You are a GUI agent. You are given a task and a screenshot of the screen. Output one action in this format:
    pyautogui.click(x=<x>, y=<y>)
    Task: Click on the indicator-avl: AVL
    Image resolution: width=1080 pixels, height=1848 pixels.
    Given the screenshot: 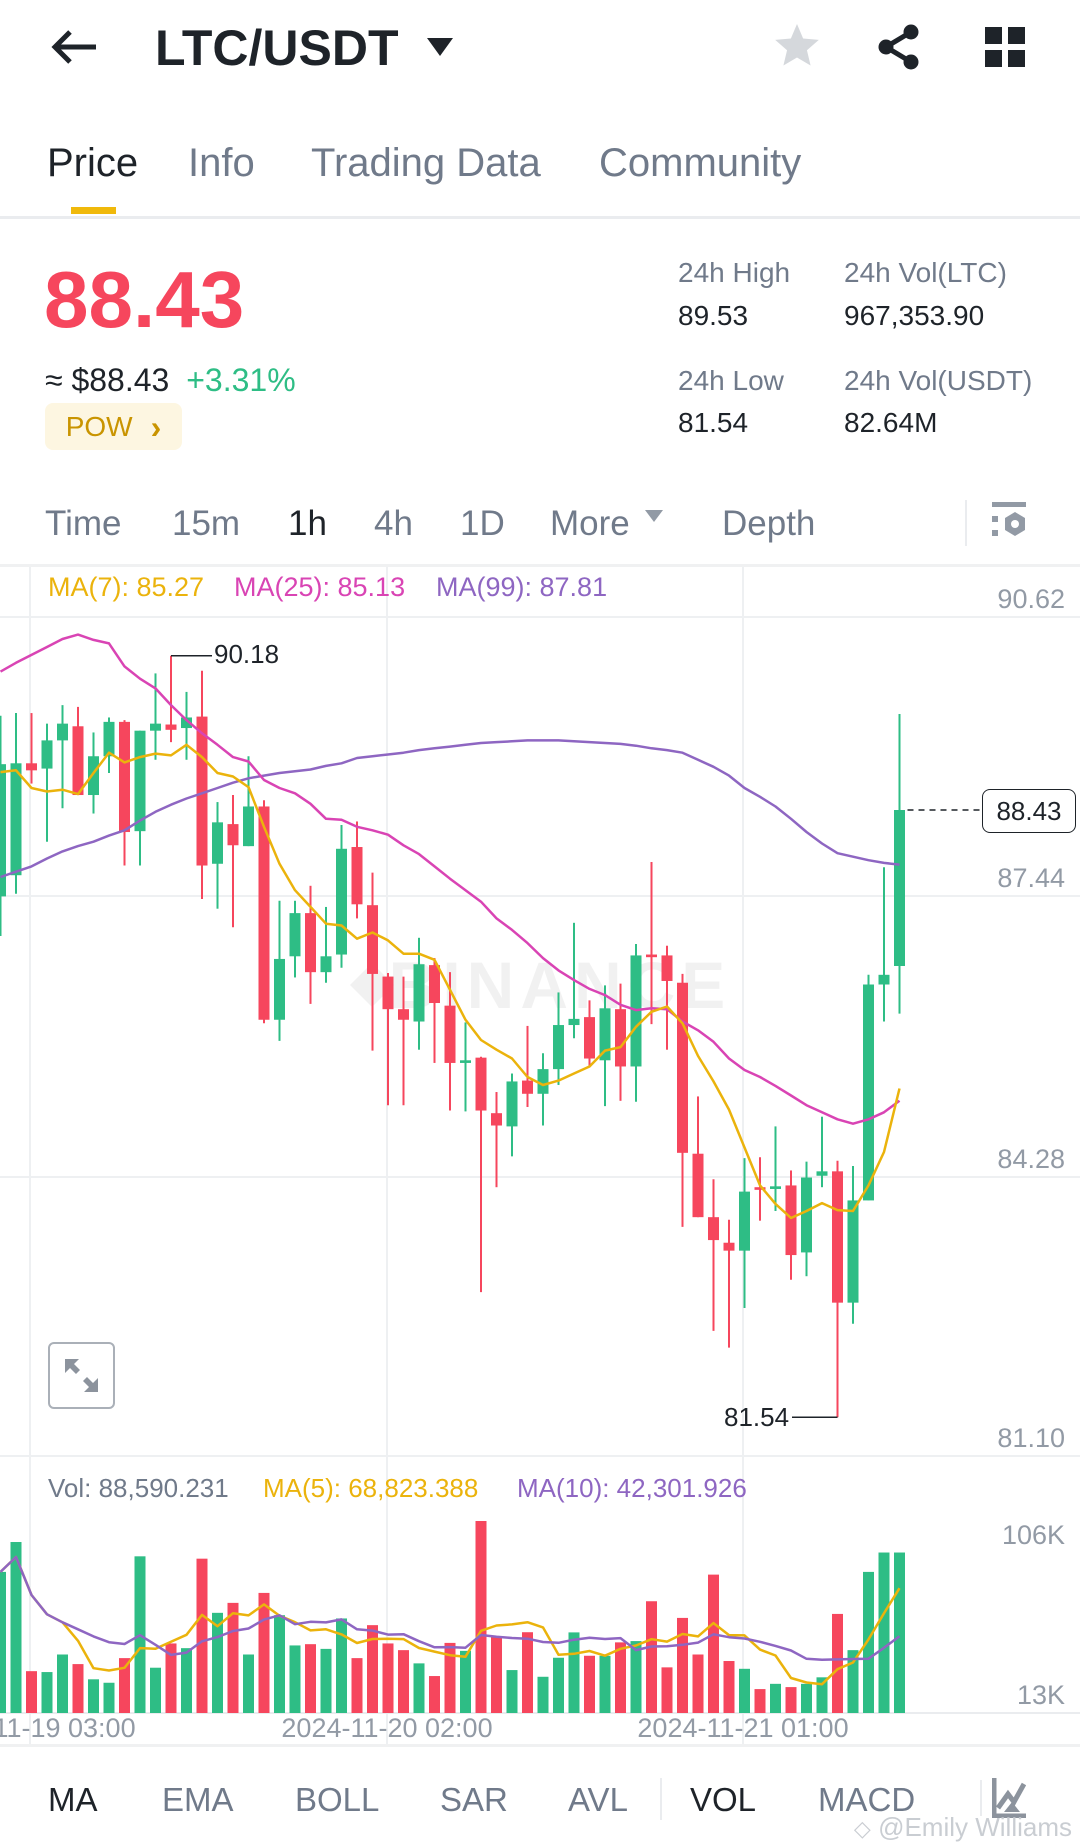 What is the action you would take?
    pyautogui.click(x=598, y=1799)
    